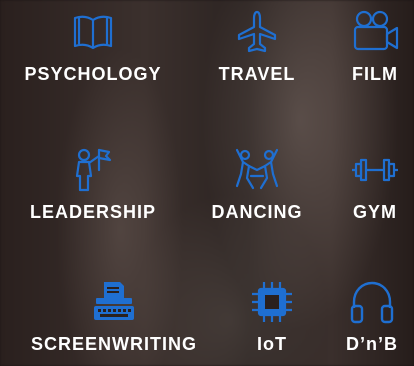  I want to click on tile-label: DANCING, so click(257, 212).